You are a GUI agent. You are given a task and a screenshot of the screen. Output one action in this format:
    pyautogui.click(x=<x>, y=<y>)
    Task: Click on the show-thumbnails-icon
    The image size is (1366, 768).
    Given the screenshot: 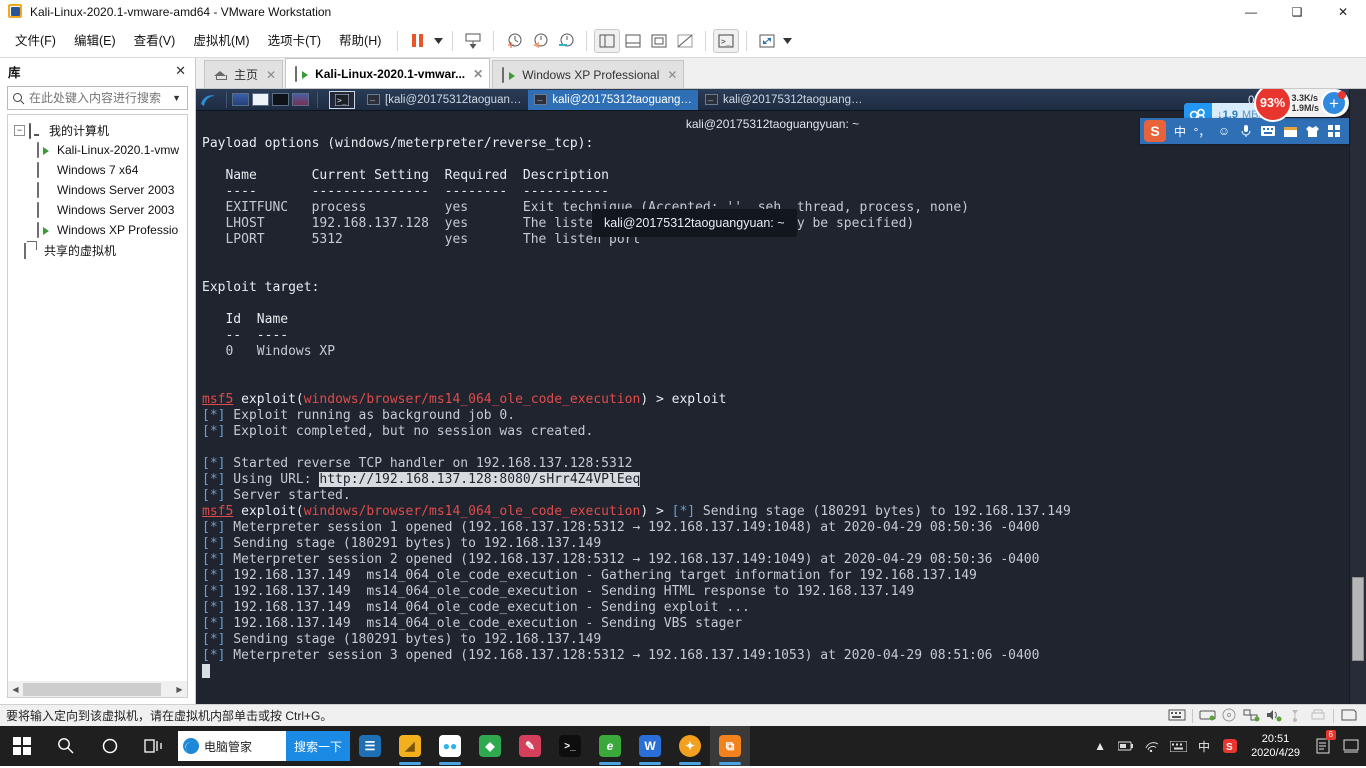 What is the action you would take?
    pyautogui.click(x=633, y=41)
    